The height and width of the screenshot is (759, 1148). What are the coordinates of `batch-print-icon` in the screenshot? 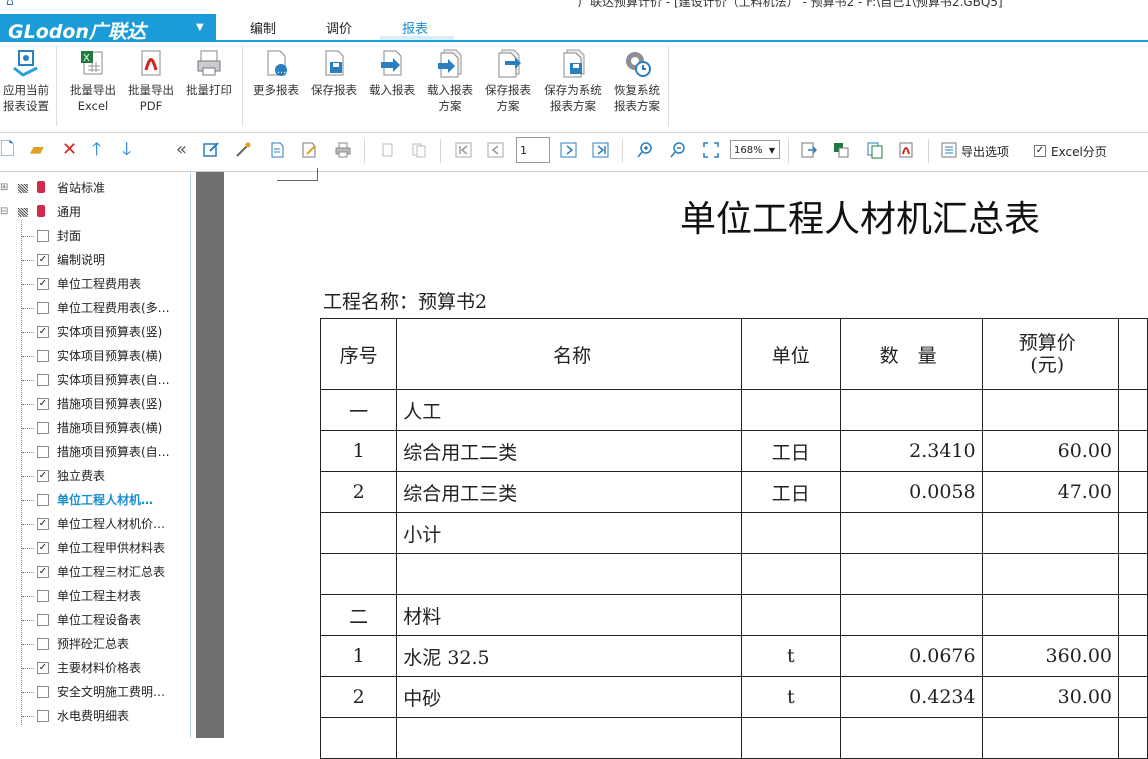 It's located at (209, 63).